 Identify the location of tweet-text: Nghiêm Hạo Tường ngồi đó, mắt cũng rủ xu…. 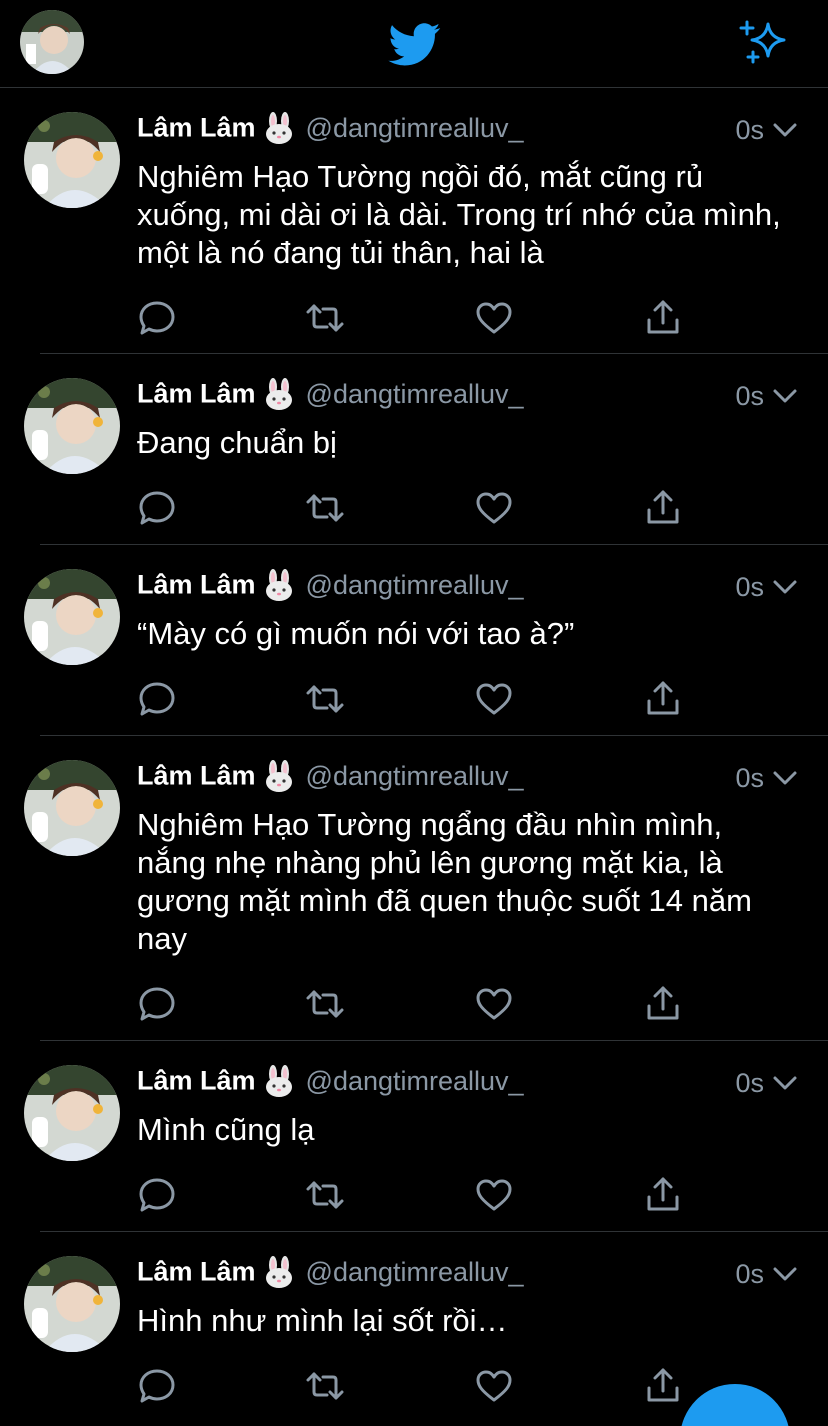
(459, 214).